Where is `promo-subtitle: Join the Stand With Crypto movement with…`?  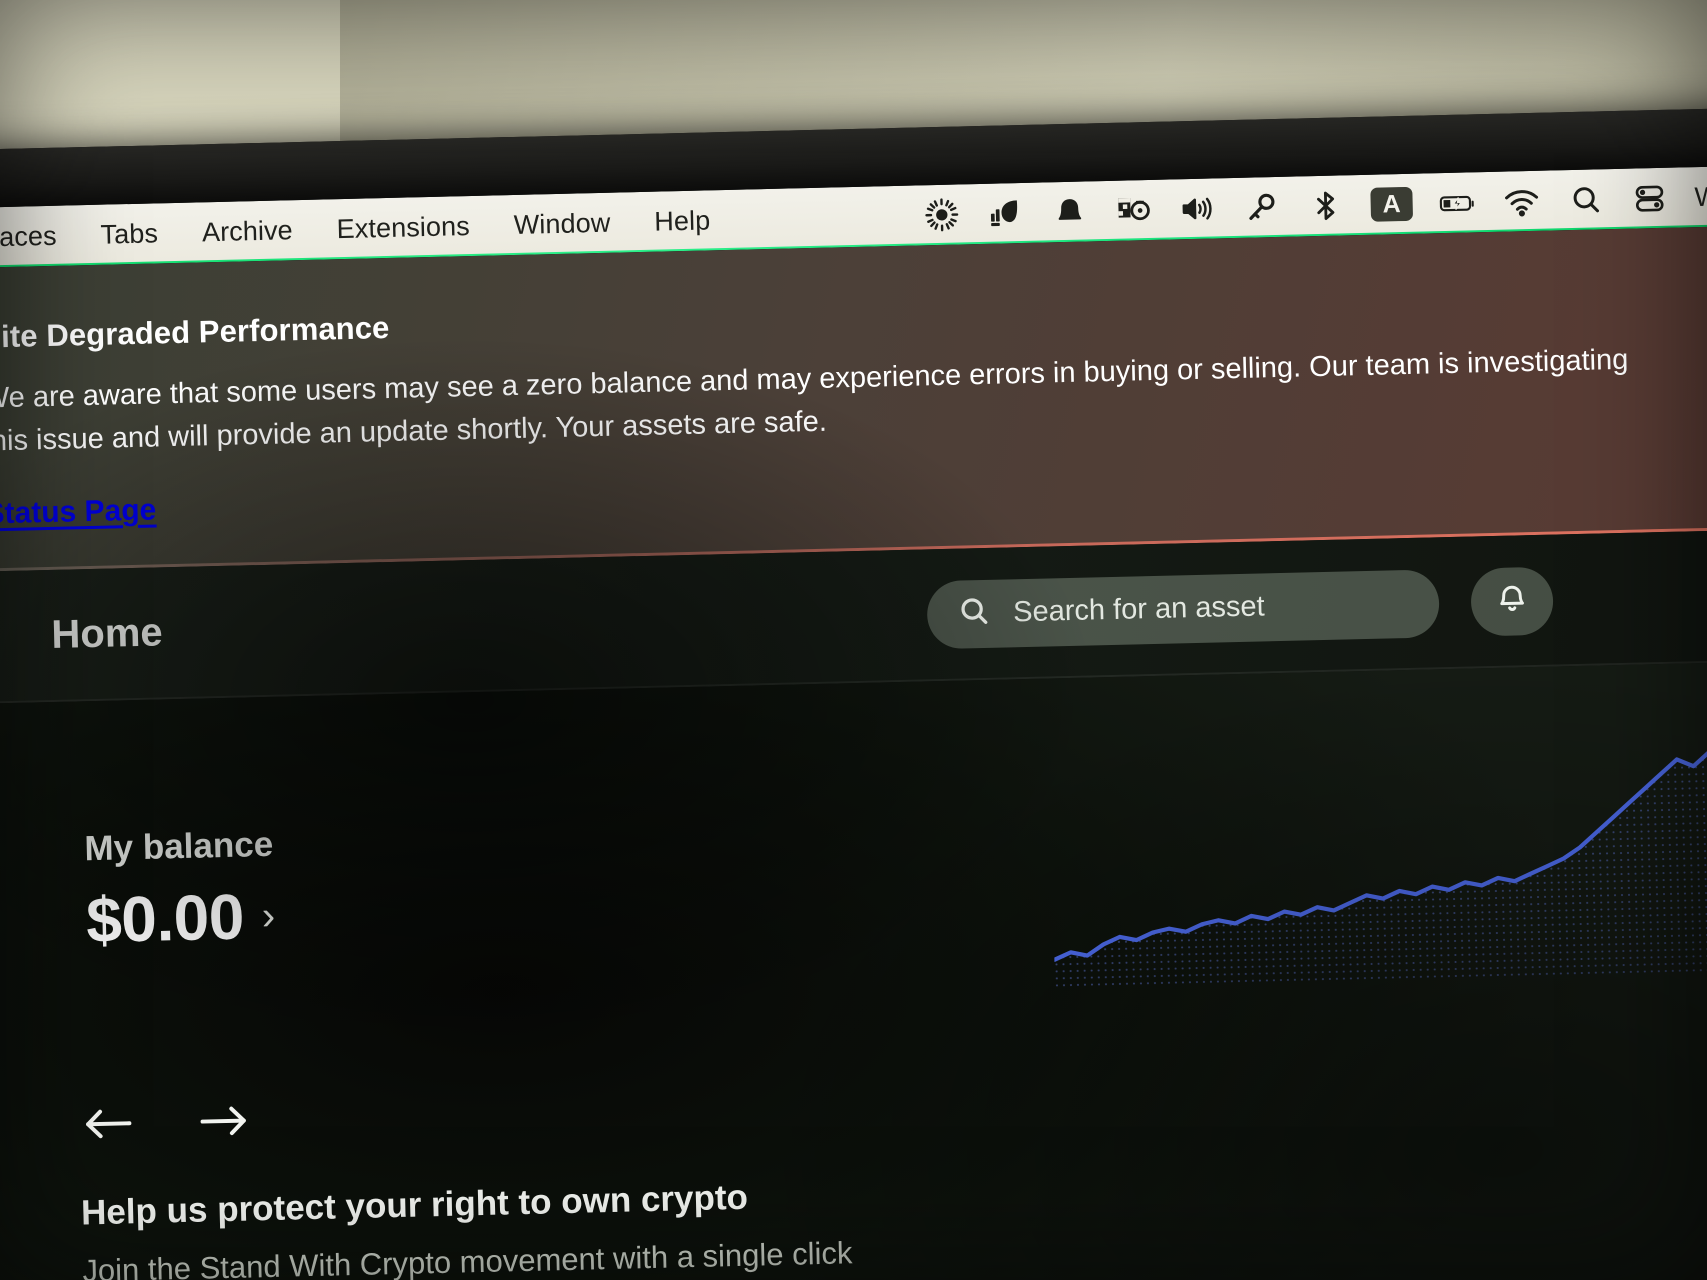 promo-subtitle: Join the Stand With Crypto movement with… is located at coordinates (467, 1257).